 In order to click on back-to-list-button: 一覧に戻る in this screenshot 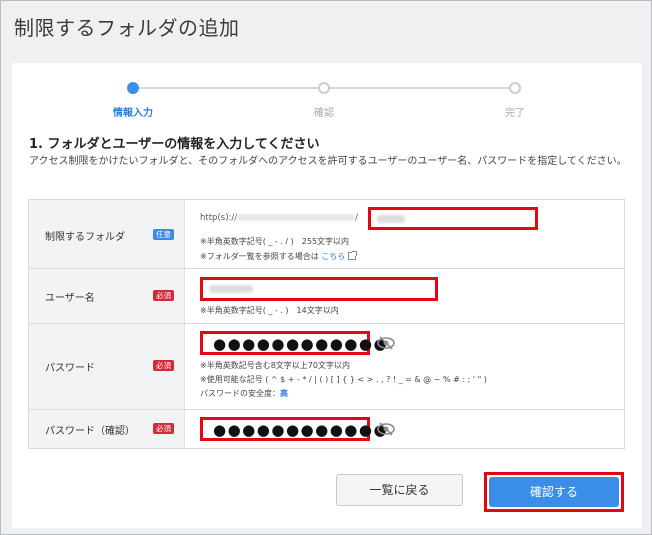, I will do `click(399, 490)`.